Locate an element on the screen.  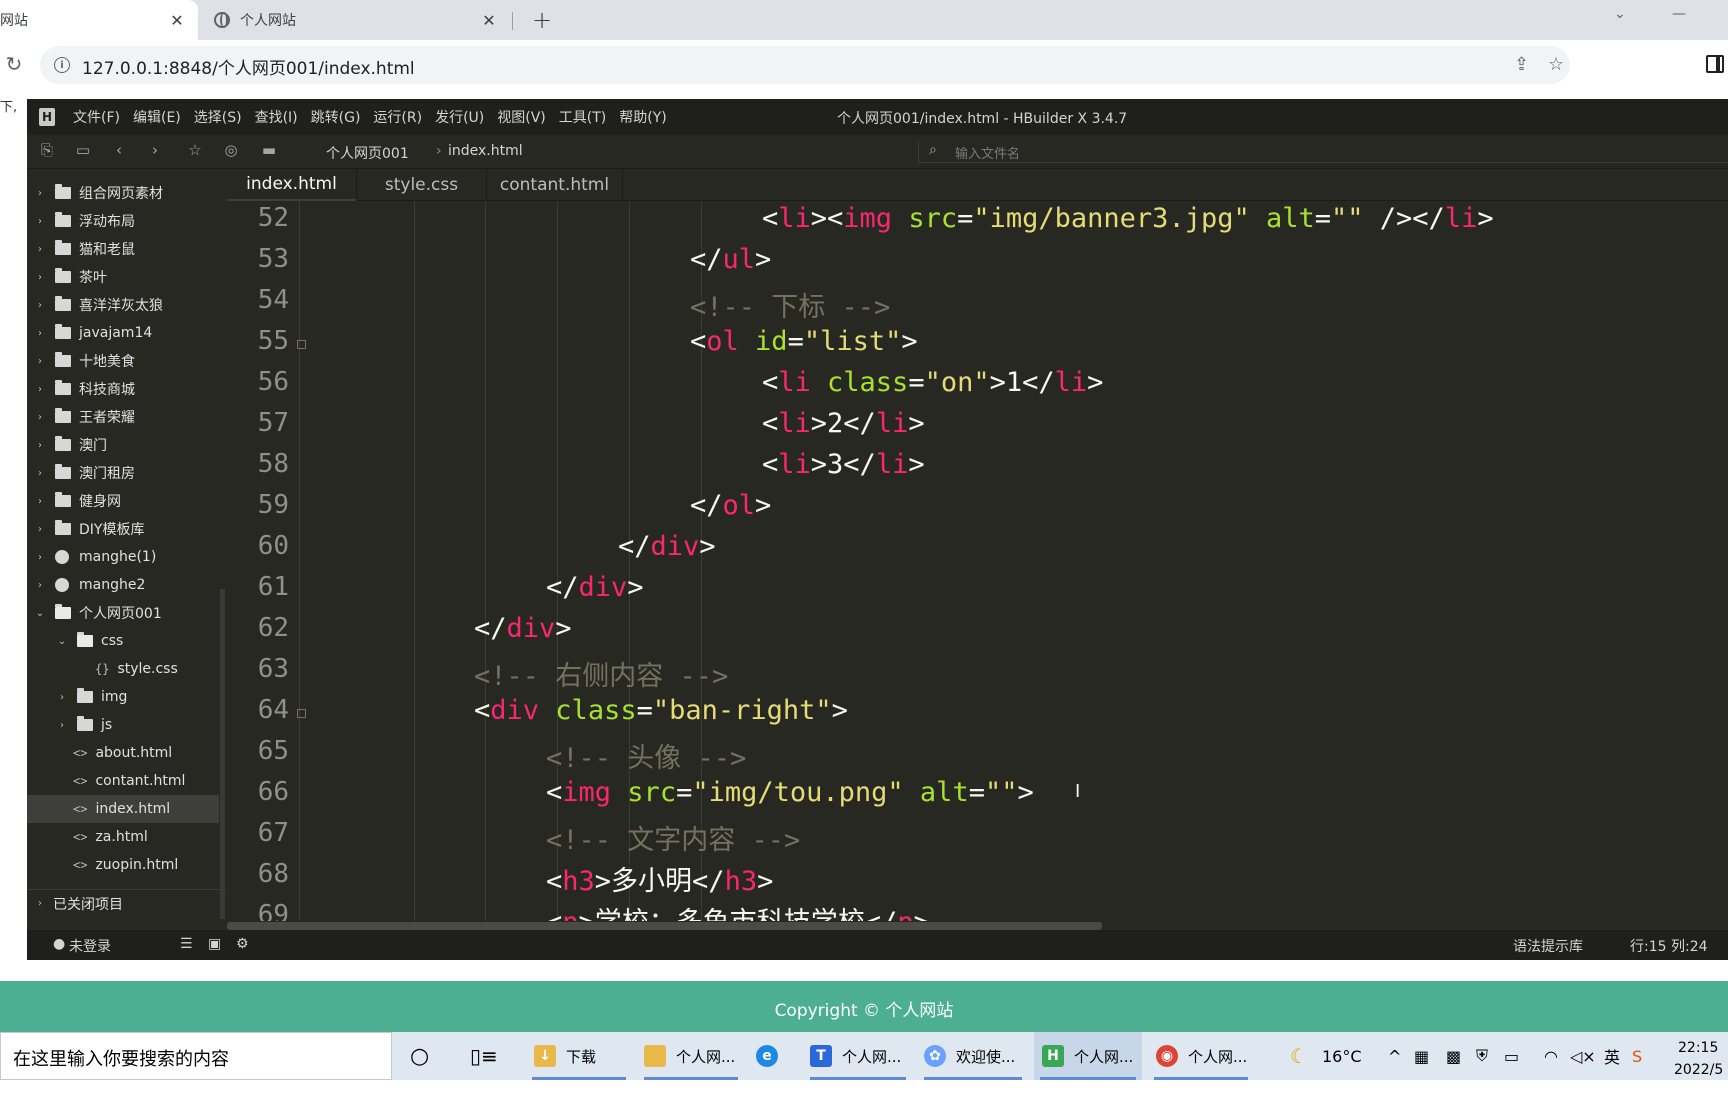
menu-tools: 工具(T) is located at coordinates (582, 117).